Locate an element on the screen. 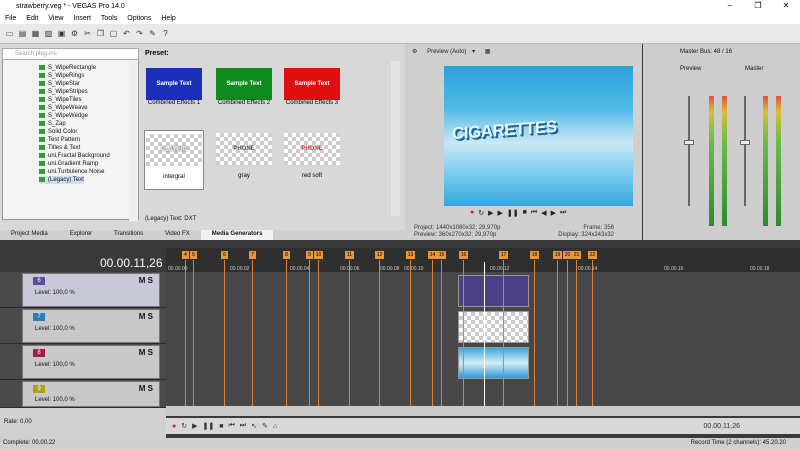 The image size is (800, 449). clip-sky-event is located at coordinates (493, 363).